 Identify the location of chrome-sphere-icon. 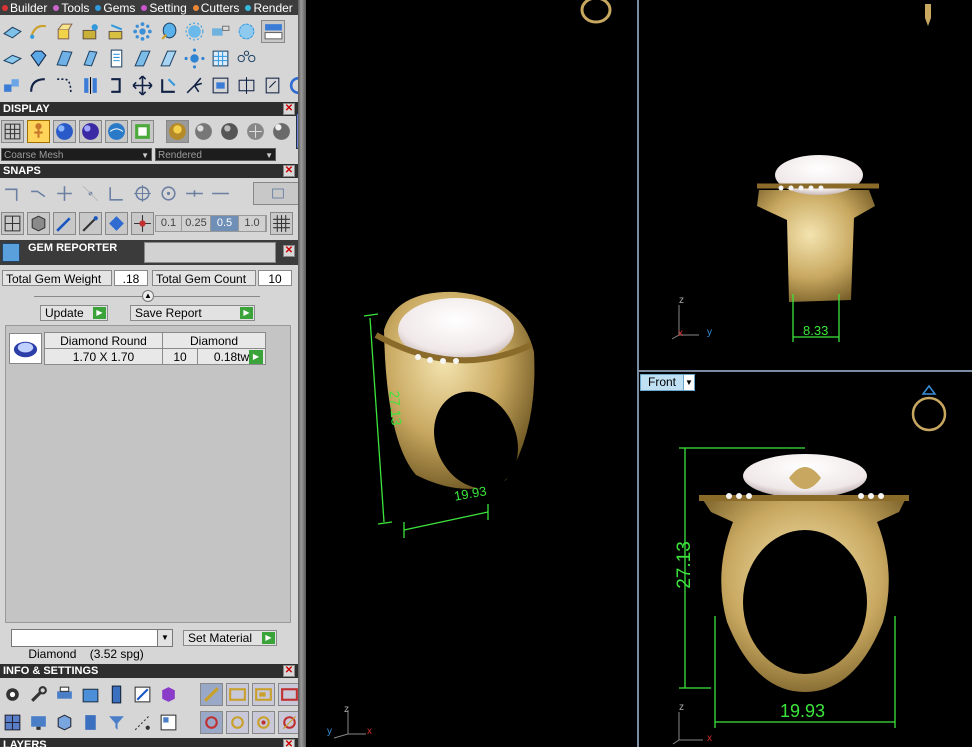
(281, 131).